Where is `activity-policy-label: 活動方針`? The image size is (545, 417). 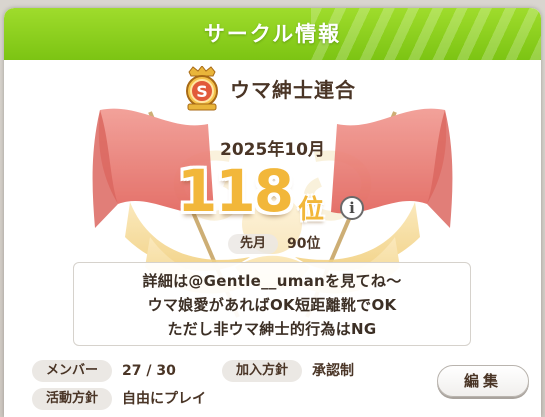 activity-policy-label: 活動方針 is located at coordinates (72, 399).